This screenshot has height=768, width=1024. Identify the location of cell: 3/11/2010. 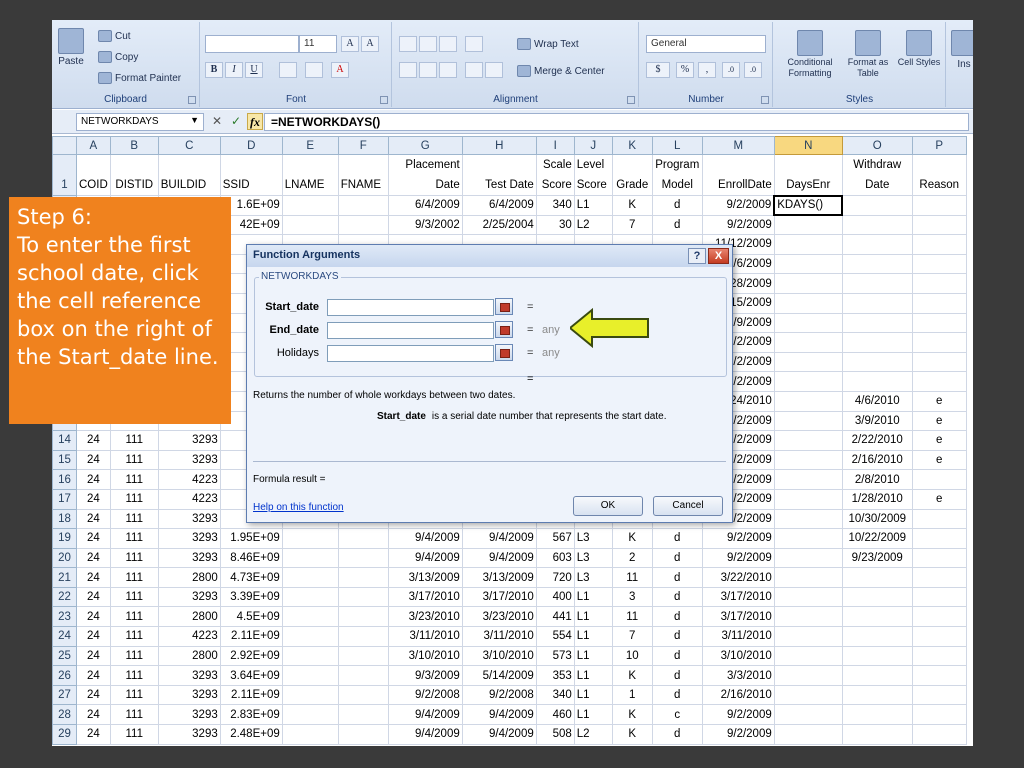
(499, 636).